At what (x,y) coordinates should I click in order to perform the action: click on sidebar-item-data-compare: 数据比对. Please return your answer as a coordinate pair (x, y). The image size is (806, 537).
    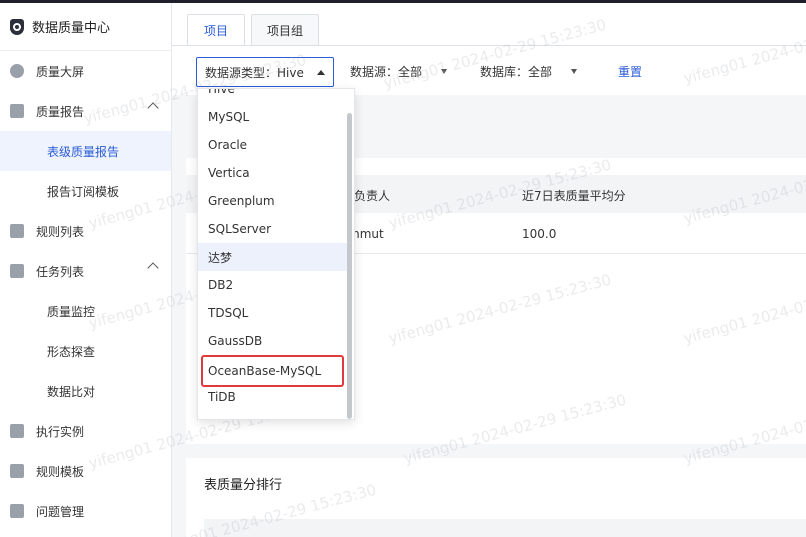
    Looking at the image, I should click on (85, 391).